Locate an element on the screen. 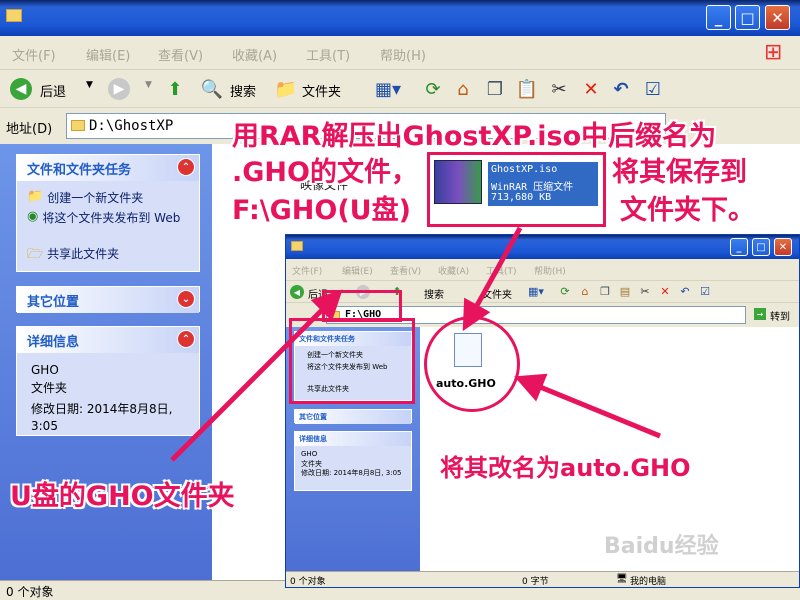  instruction-line-1: 用RAR解压出GhostXP.iso中后缀名为 is located at coordinates (474, 136).